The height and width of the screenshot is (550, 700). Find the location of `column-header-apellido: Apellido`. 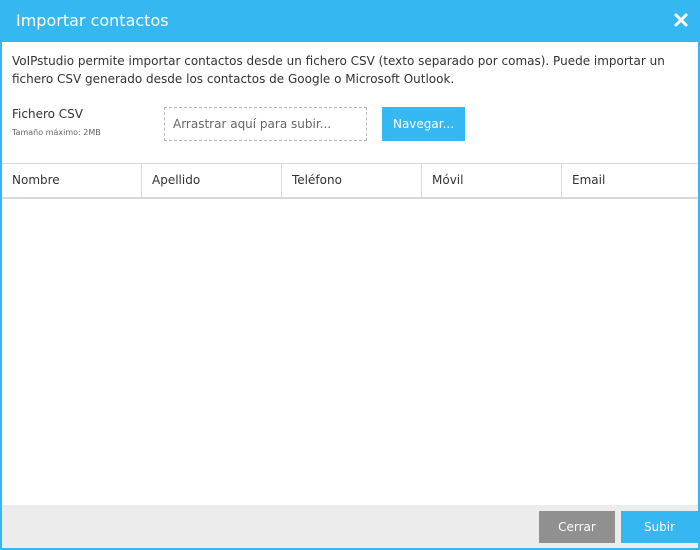

column-header-apellido: Apellido is located at coordinates (212, 180).